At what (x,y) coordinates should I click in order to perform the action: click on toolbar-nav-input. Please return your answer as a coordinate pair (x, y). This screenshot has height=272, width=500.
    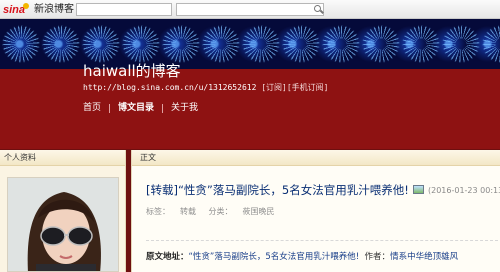
    Looking at the image, I should click on (124, 9).